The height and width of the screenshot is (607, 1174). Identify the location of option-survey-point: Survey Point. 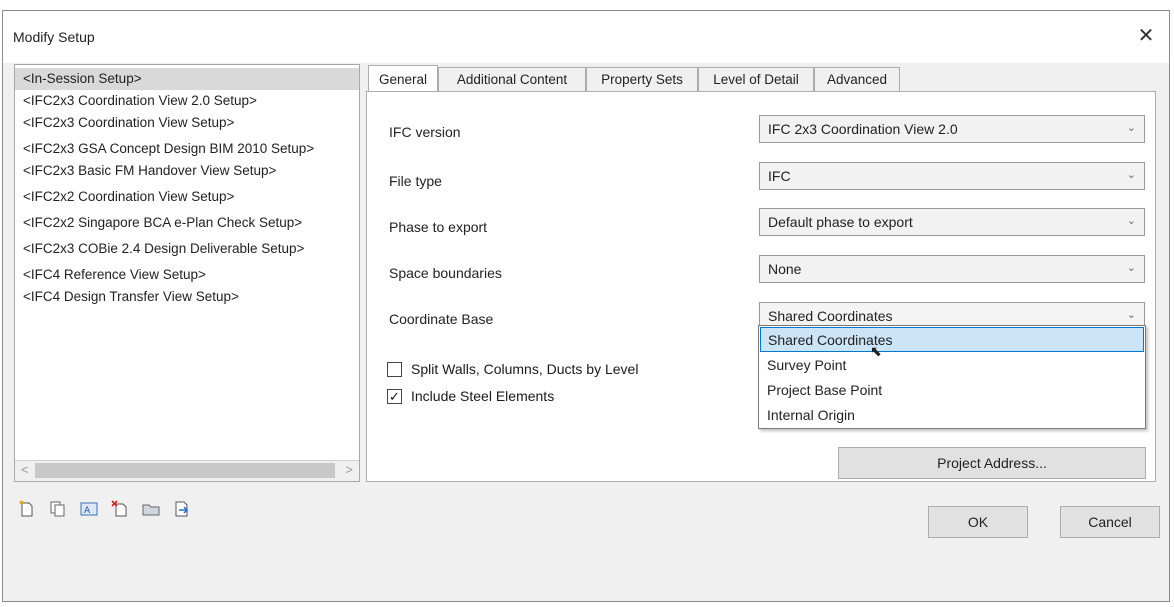
(952, 365).